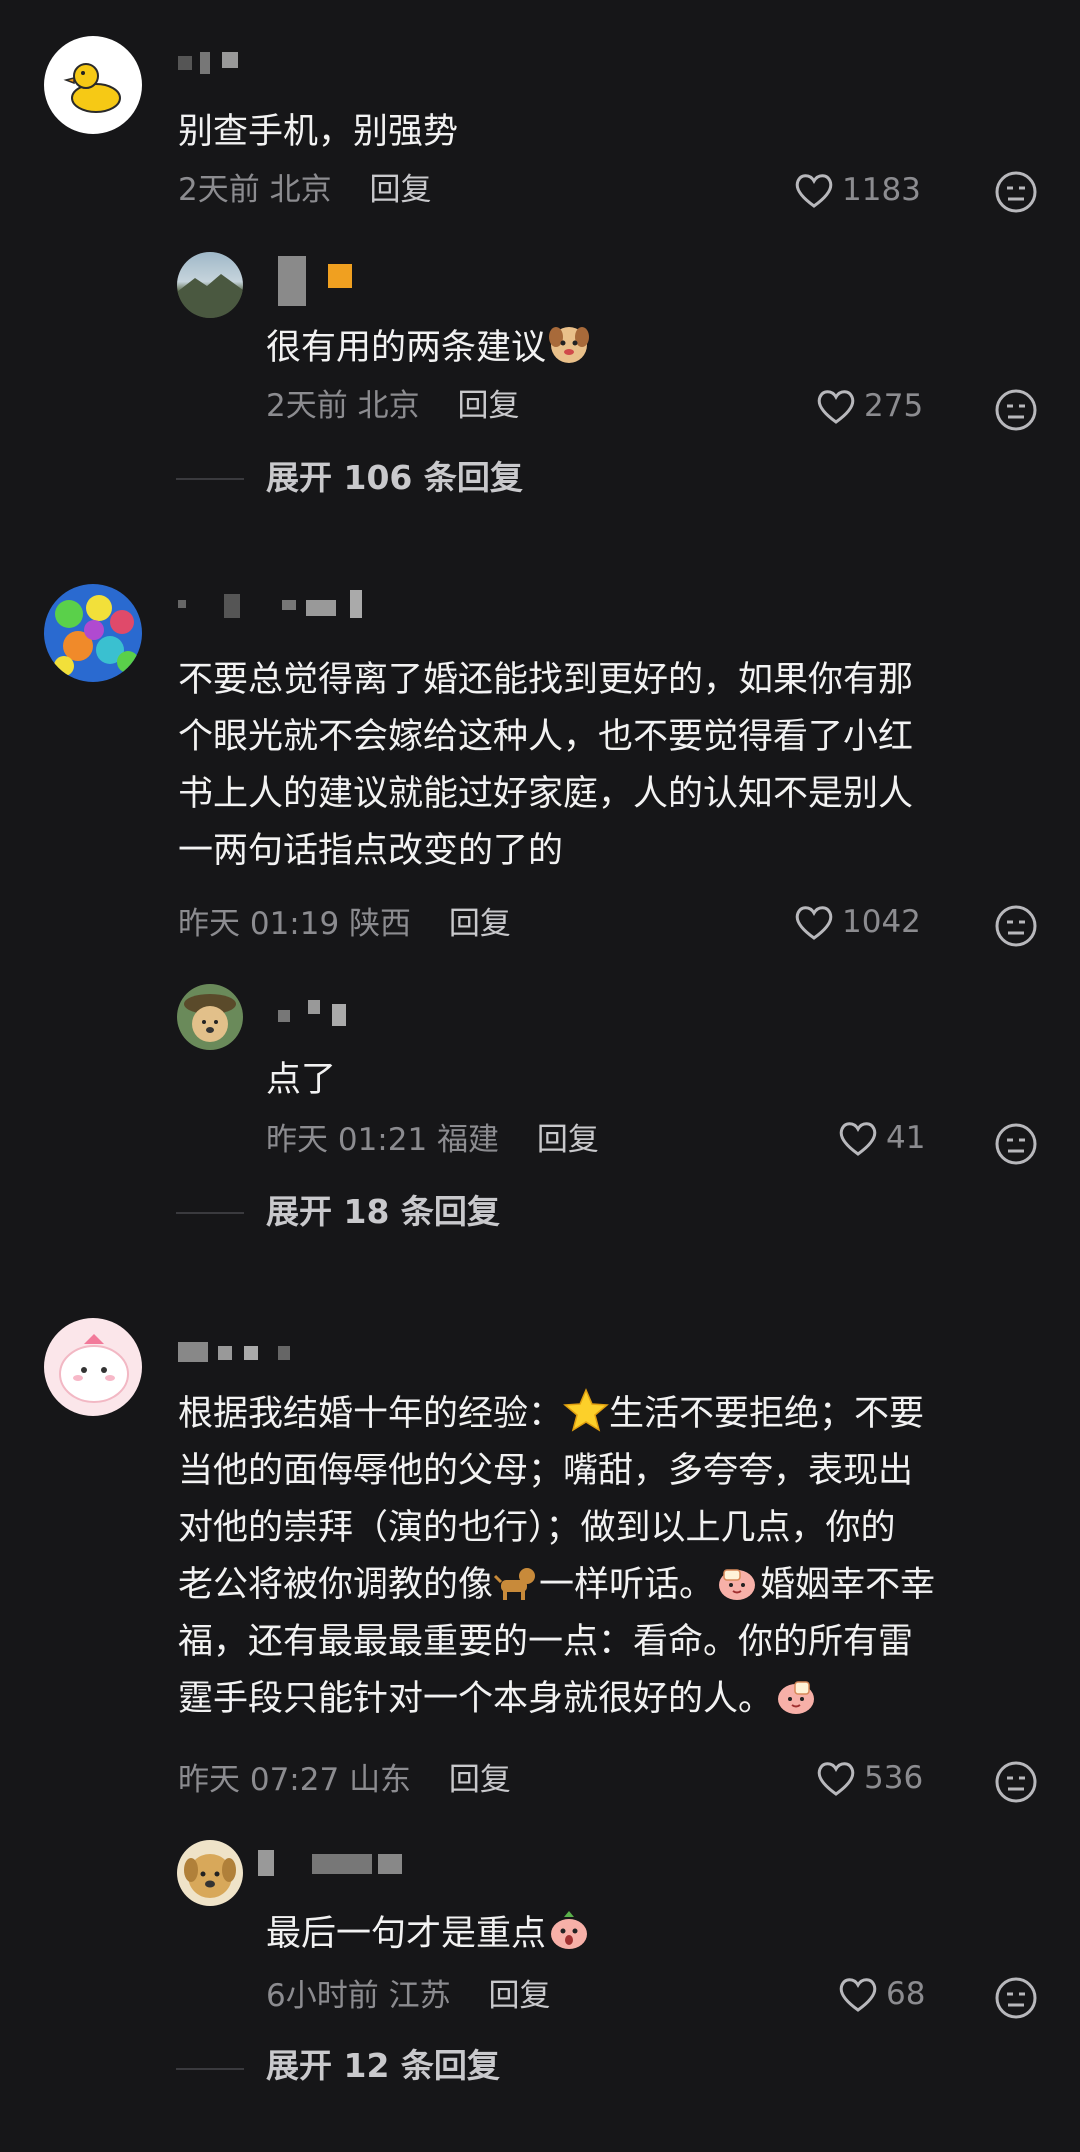  What do you see at coordinates (537, 1528) in the screenshot?
I see `comment-text-line: 对他的崇拜（演的也行）；做到以上几点，你的` at bounding box center [537, 1528].